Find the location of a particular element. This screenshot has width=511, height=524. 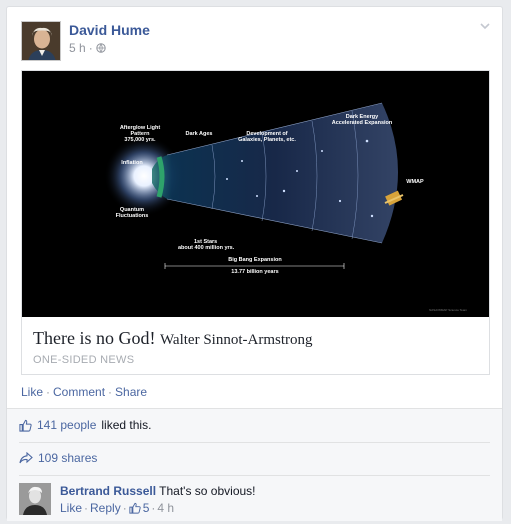

post-timestamp: 5 h is located at coordinates (77, 48).